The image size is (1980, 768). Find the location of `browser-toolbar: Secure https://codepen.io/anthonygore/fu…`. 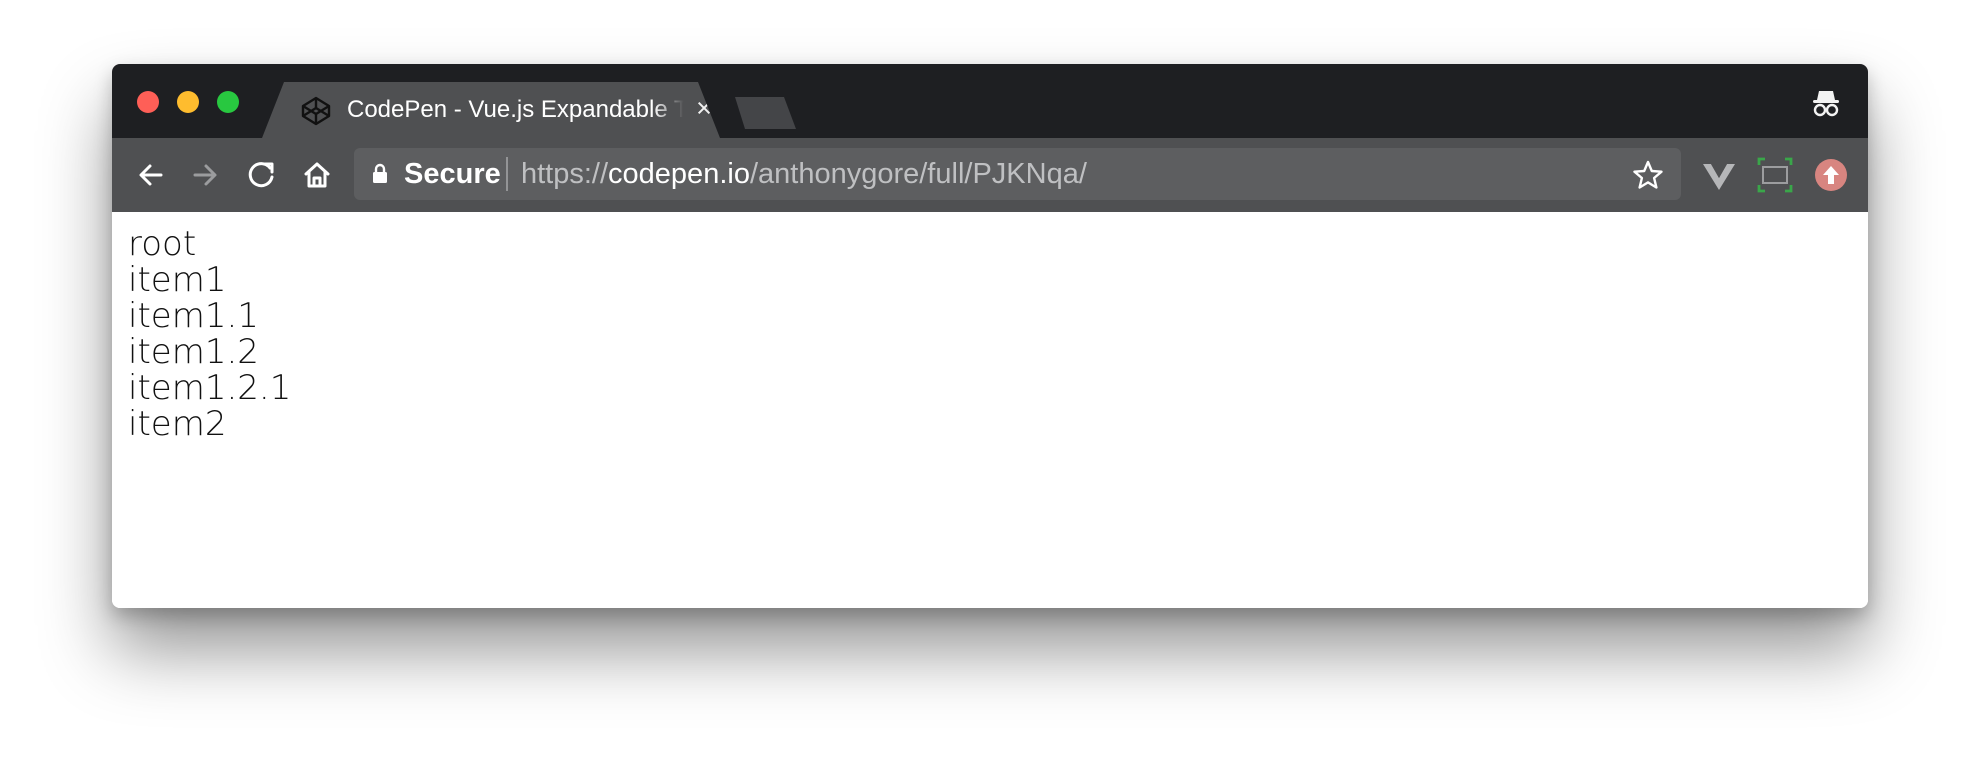

browser-toolbar: Secure https://codepen.io/anthonygore/fu… is located at coordinates (990, 175).